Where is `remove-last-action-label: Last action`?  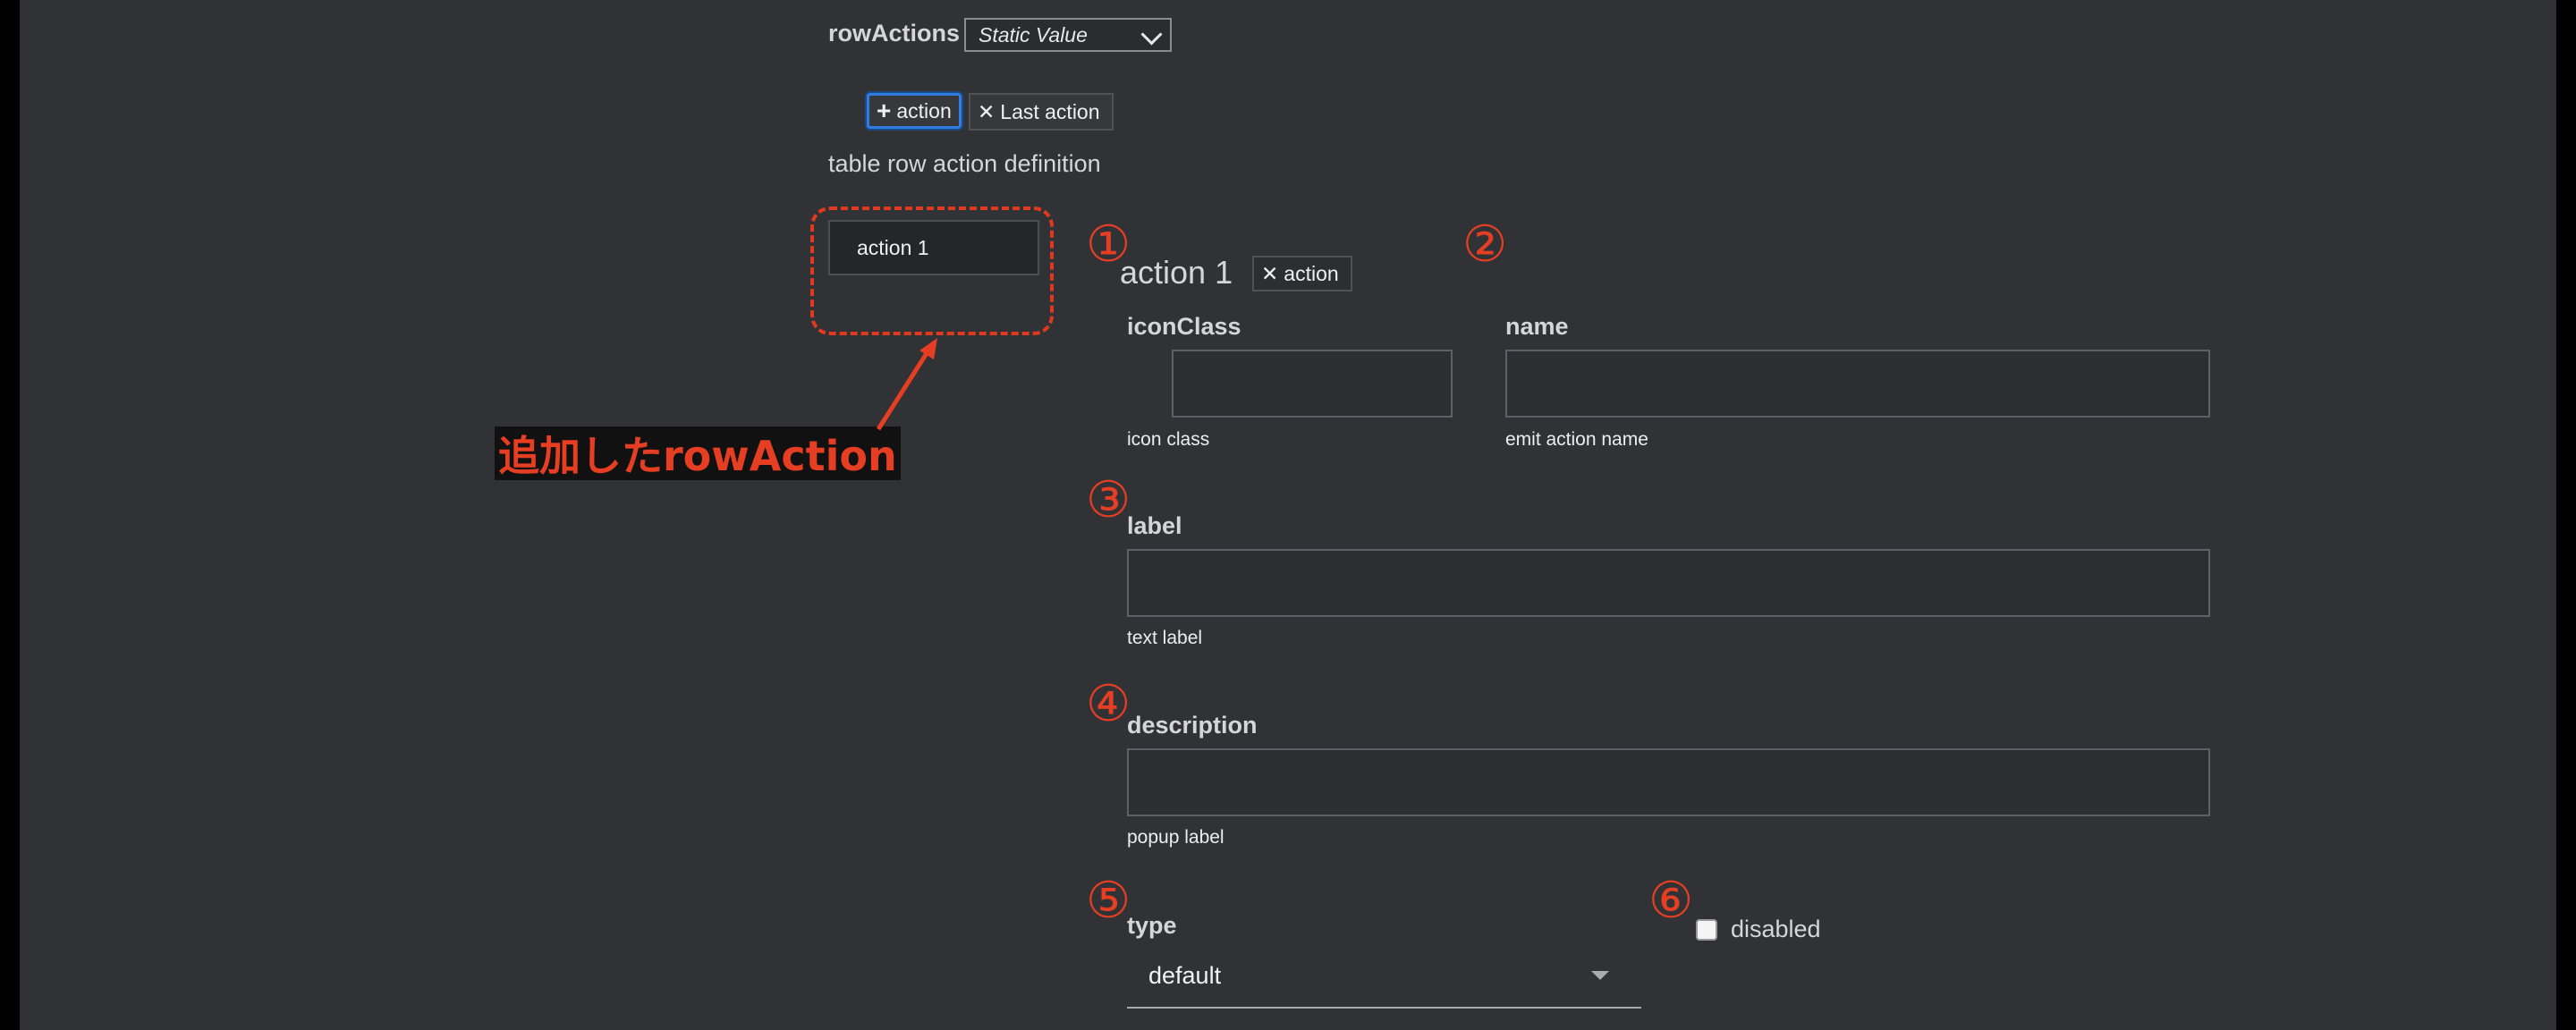
remove-last-action-label: Last action is located at coordinates (1050, 111).